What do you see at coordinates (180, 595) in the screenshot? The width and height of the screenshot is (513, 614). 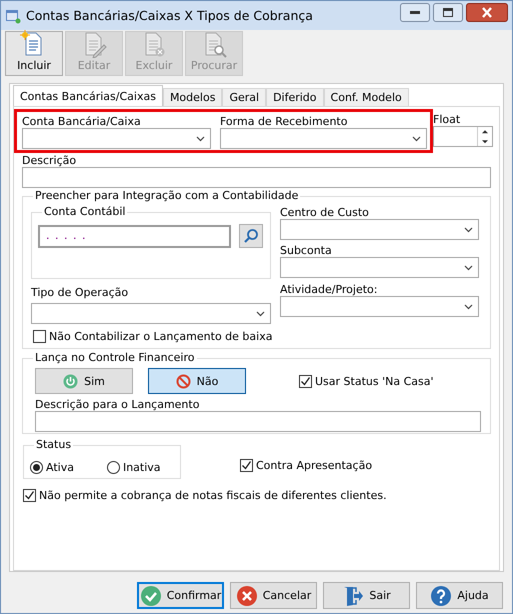 I see `footer-button: Confirmar` at bounding box center [180, 595].